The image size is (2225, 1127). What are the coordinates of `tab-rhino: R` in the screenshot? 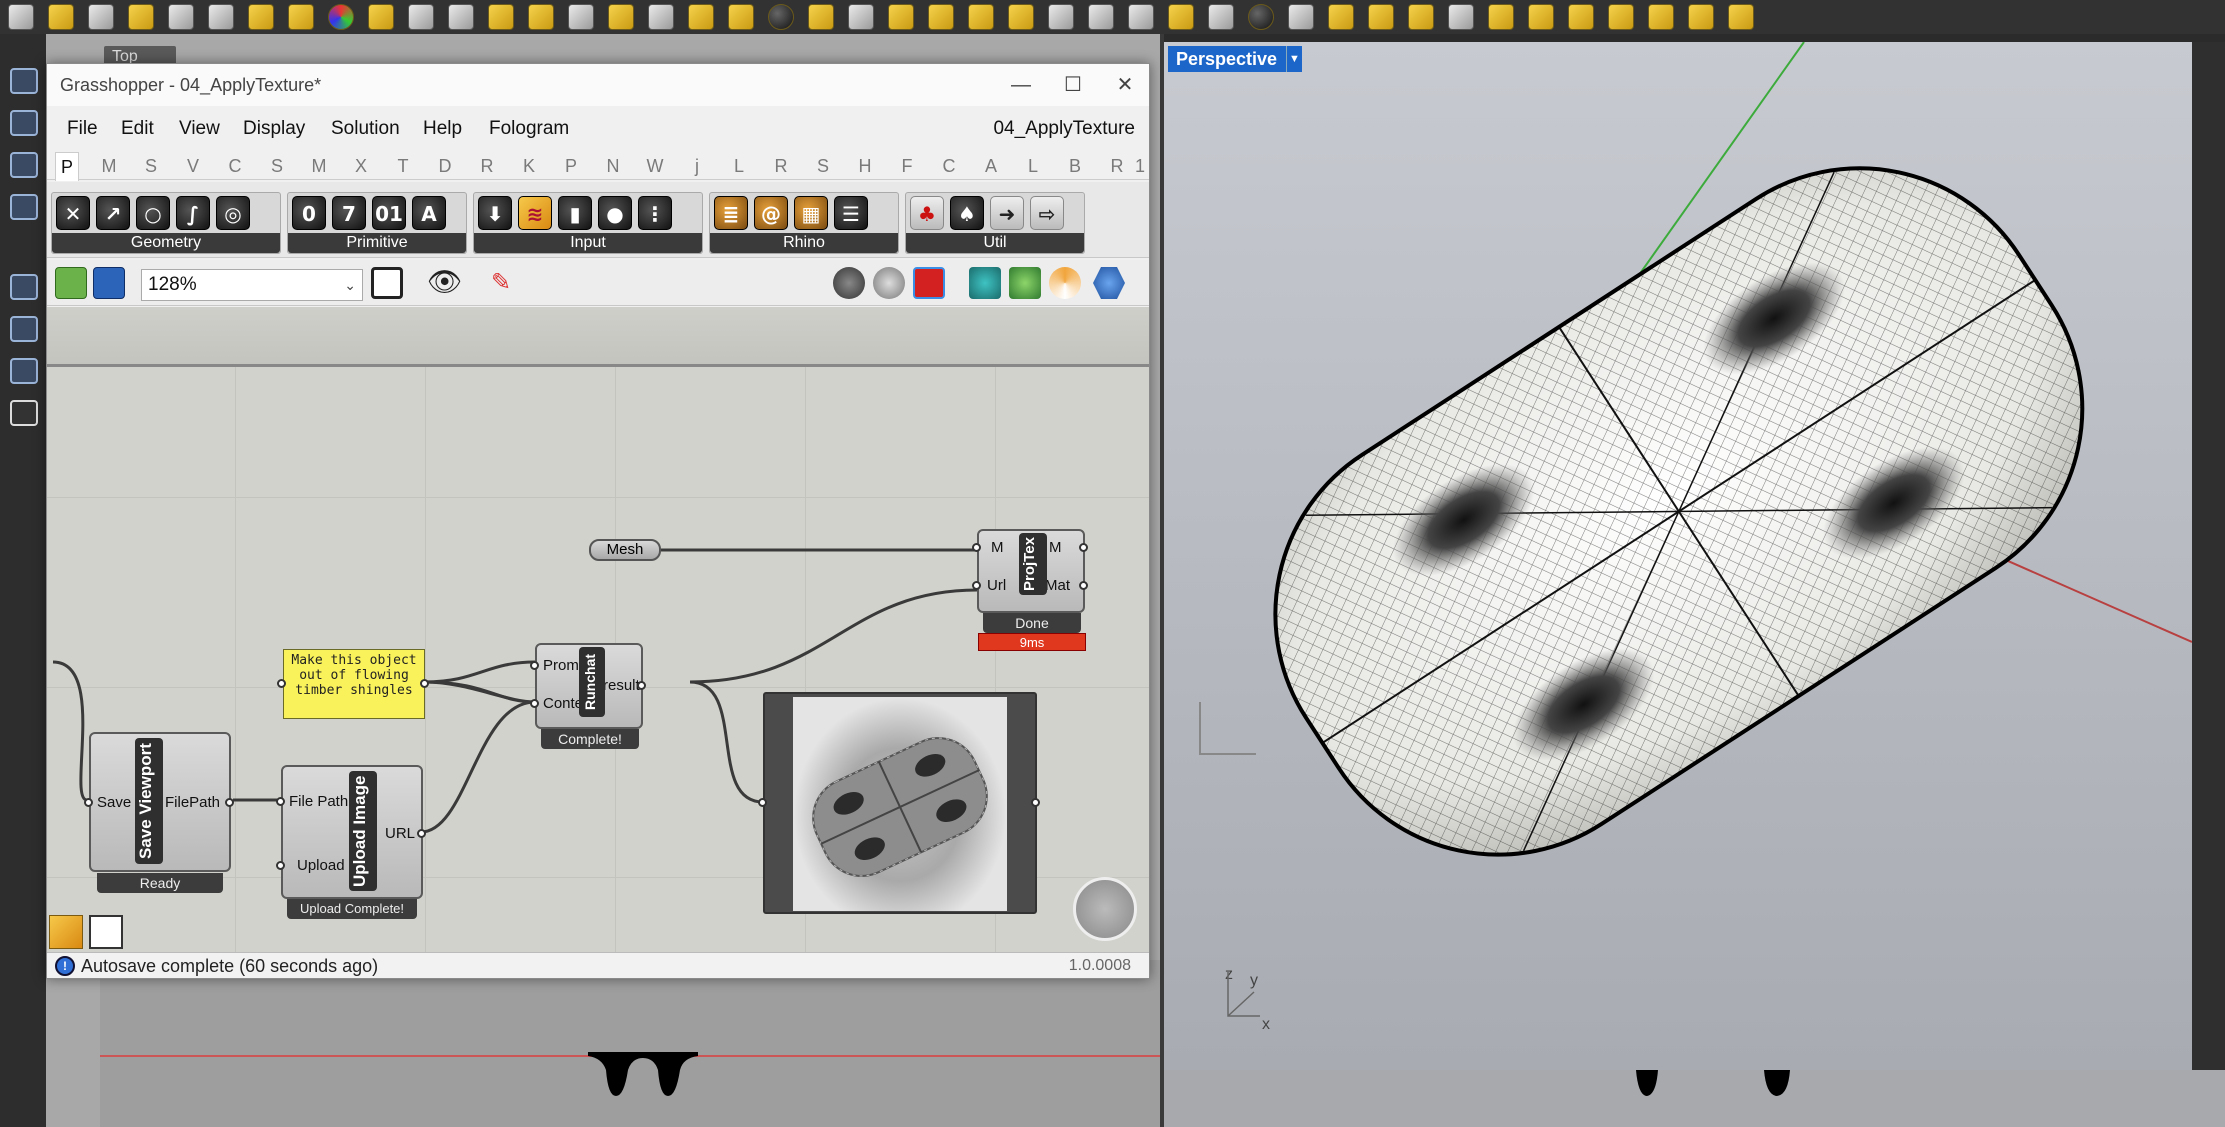 It's located at (487, 166).